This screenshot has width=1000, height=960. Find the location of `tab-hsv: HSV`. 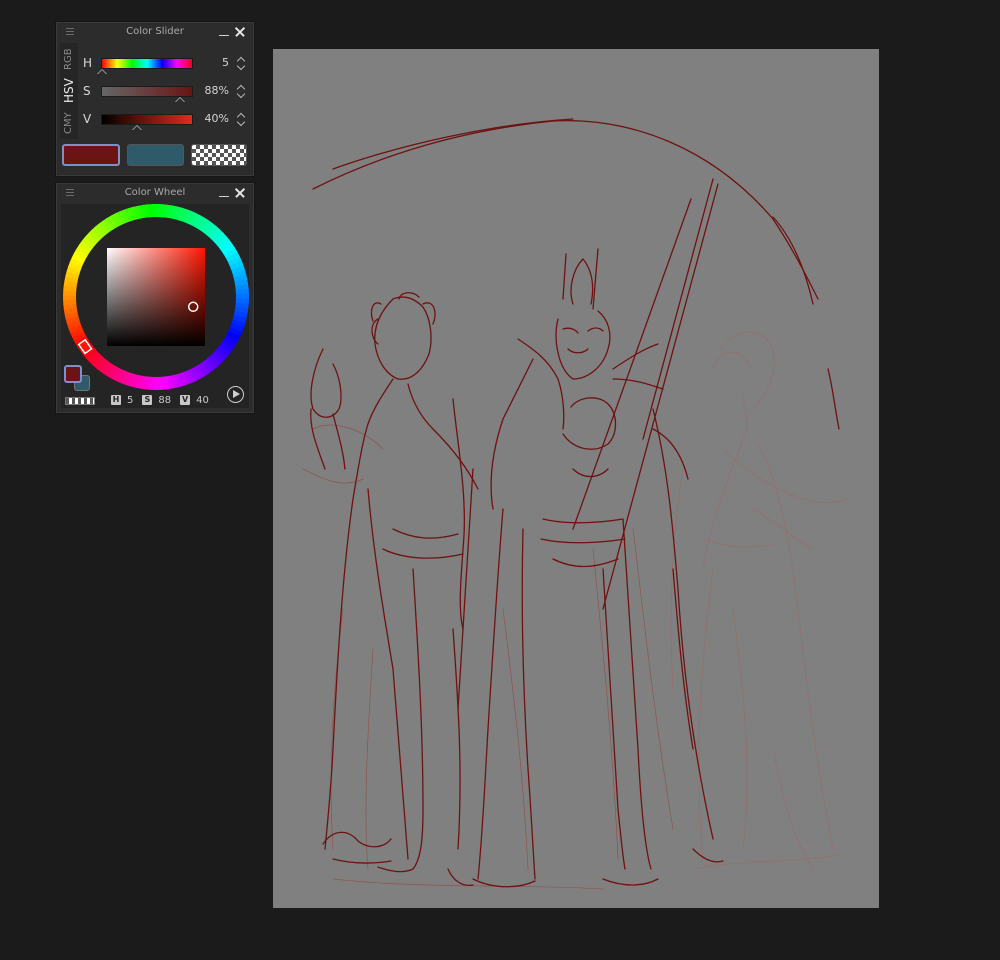

tab-hsv: HSV is located at coordinates (69, 91).